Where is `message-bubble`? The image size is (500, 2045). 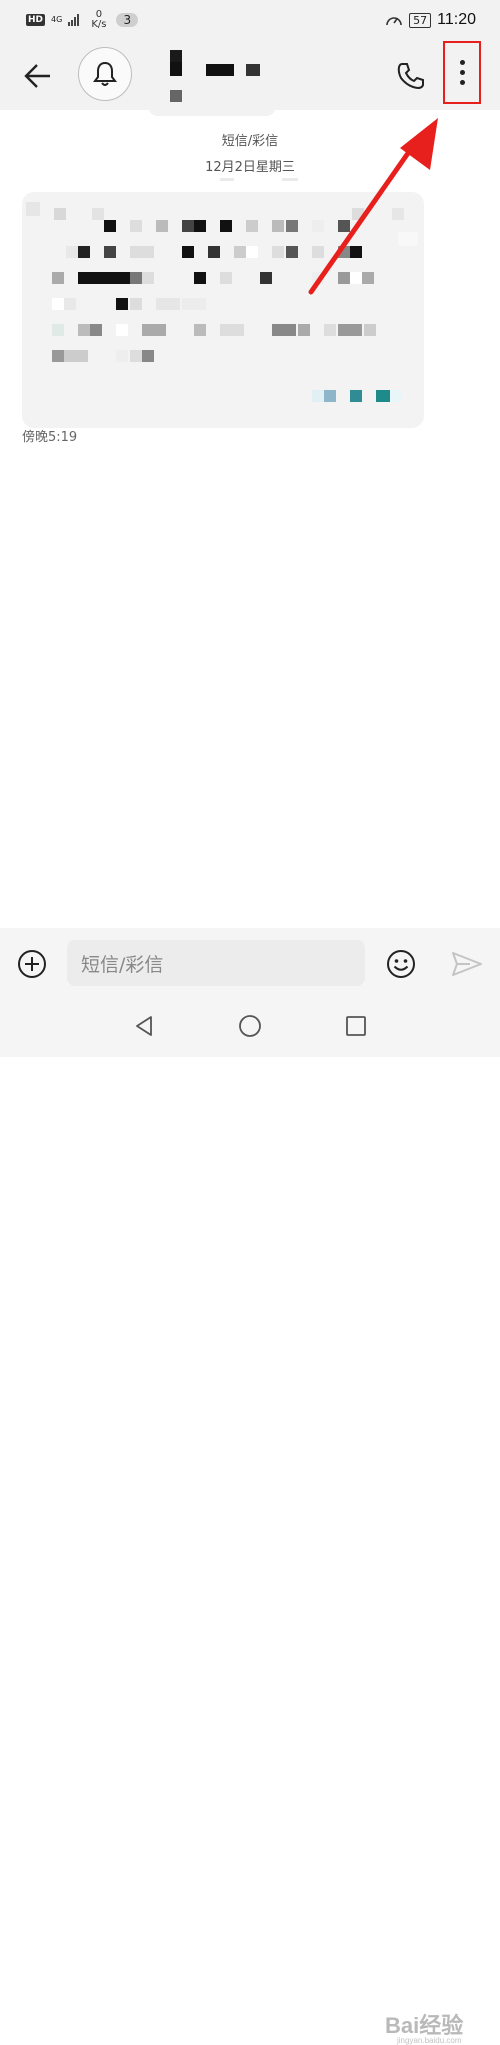
message-bubble is located at coordinates (223, 310).